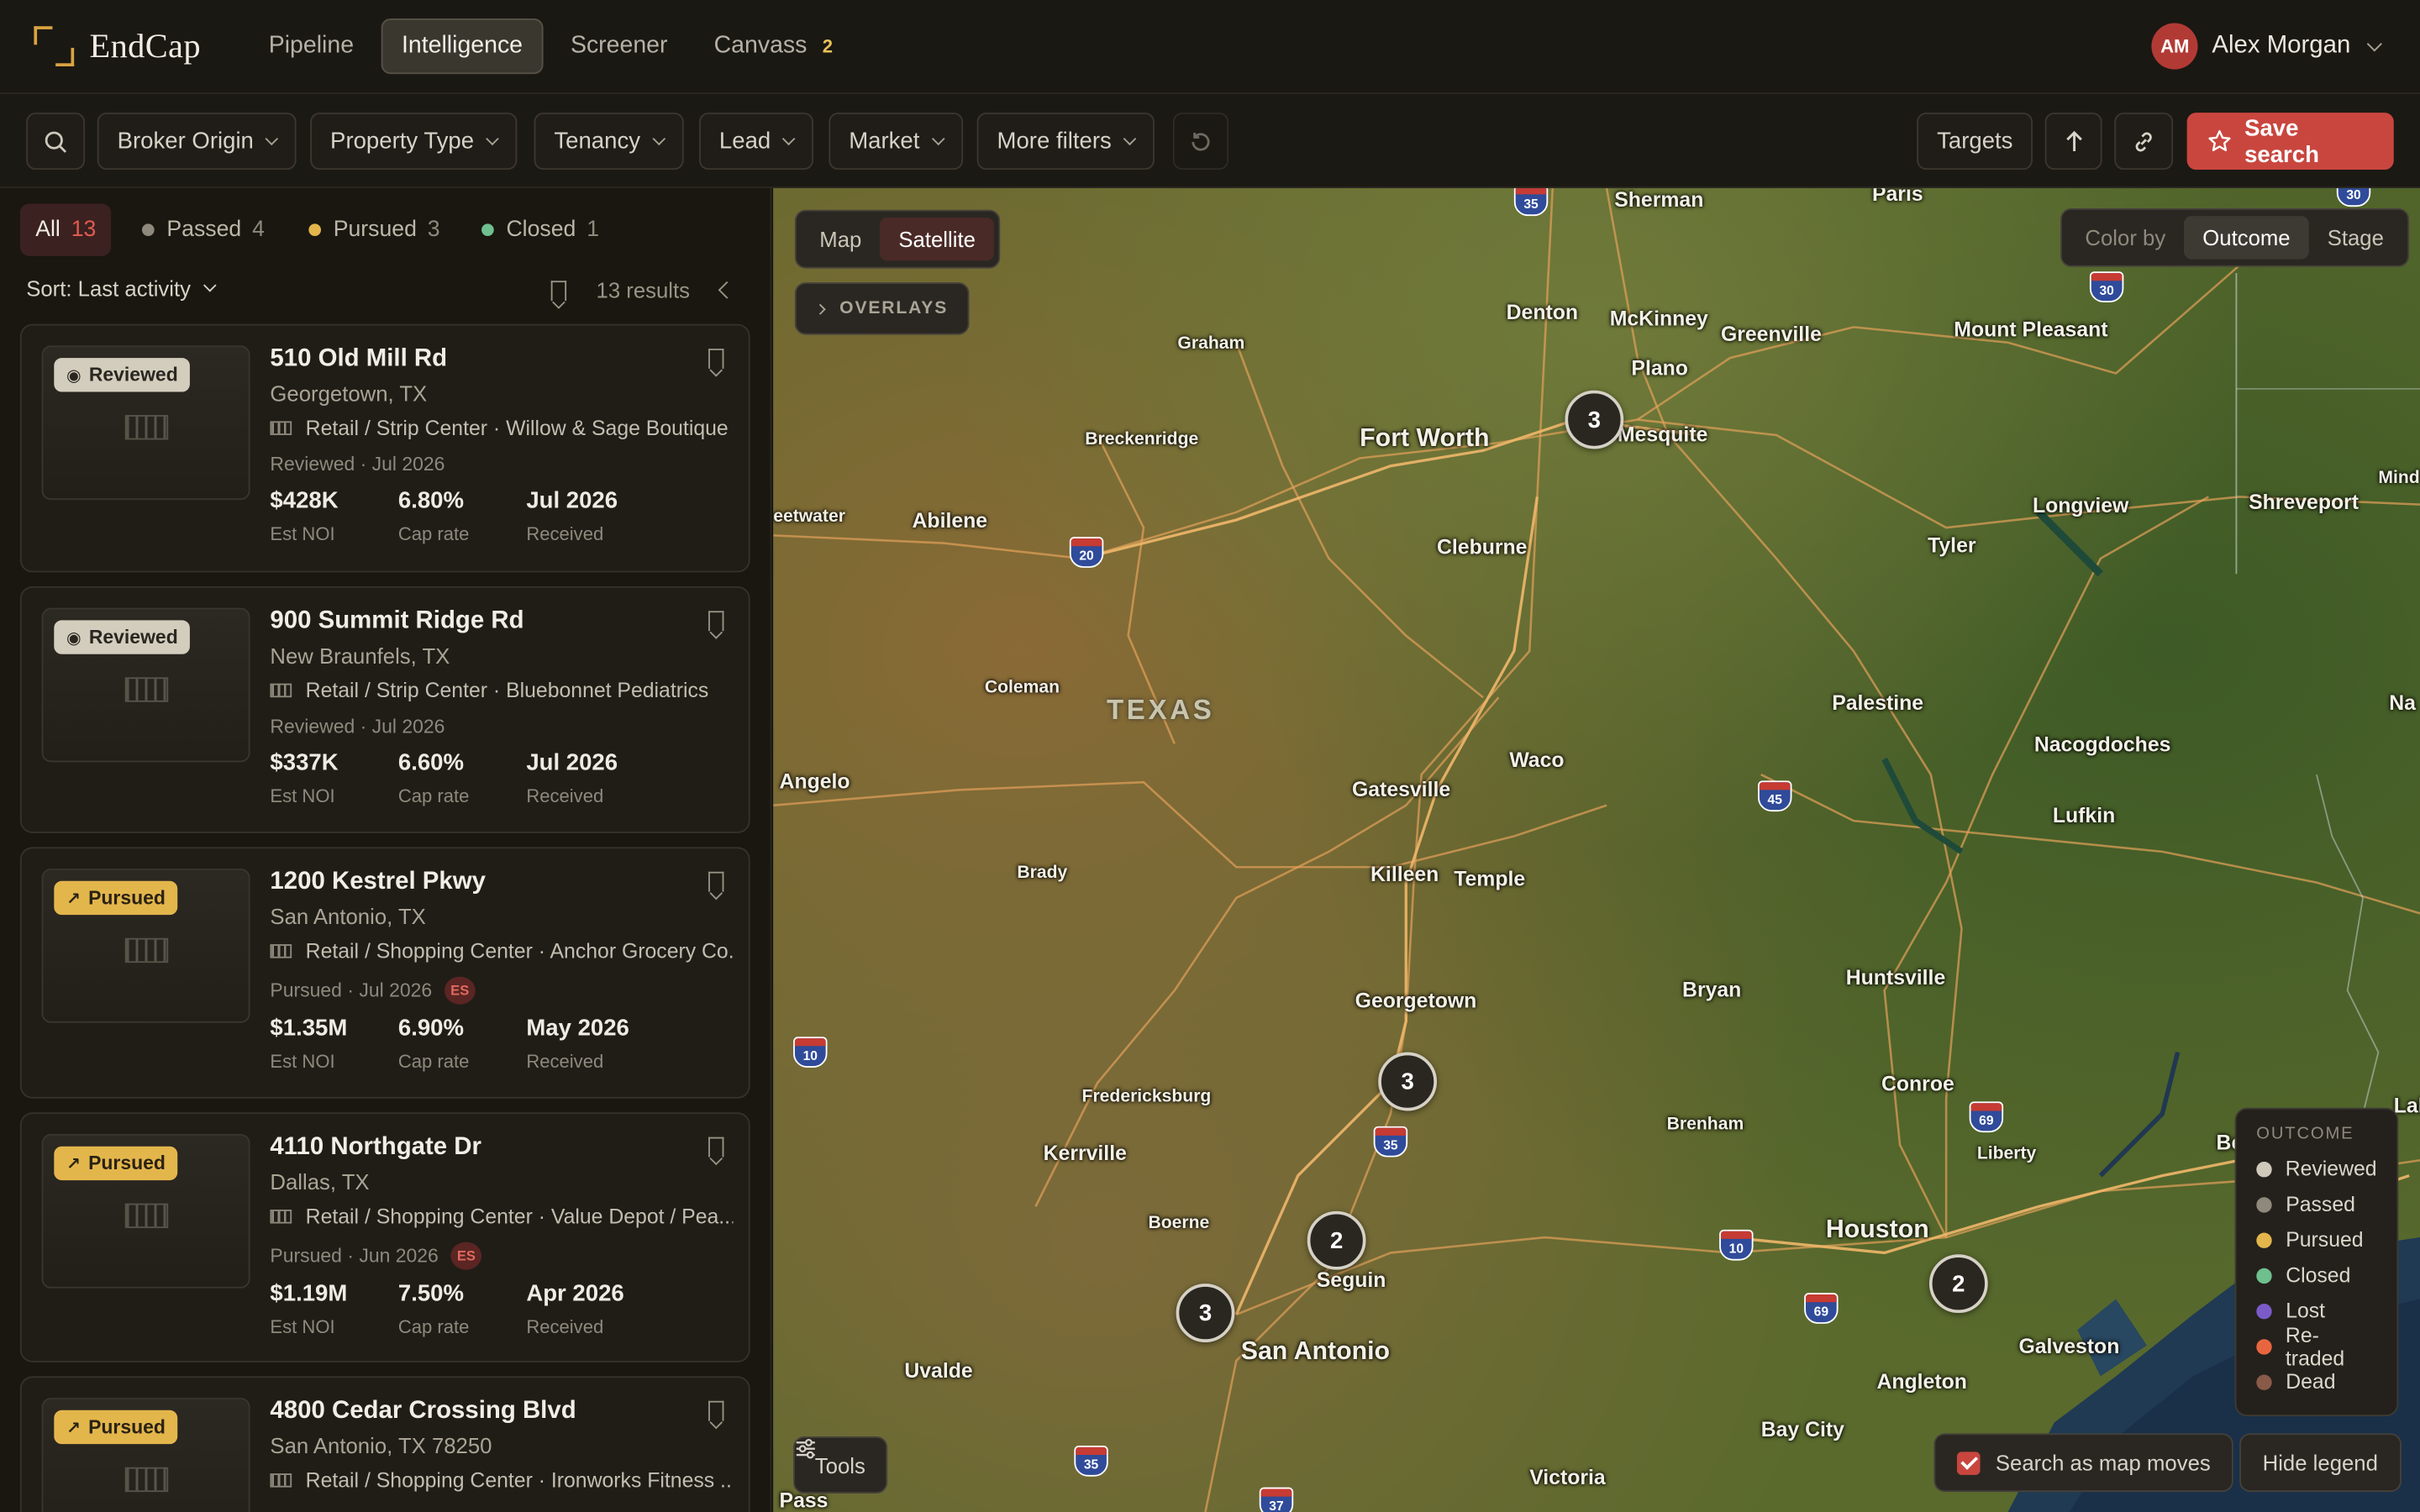 This screenshot has height=1512, width=2420. What do you see at coordinates (1662, 434) in the screenshot?
I see `city-label: Mesquite` at bounding box center [1662, 434].